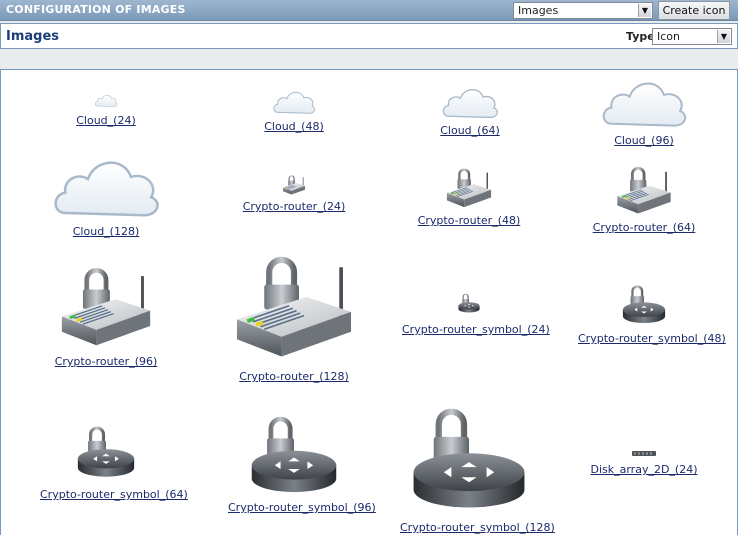 This screenshot has width=738, height=535. Describe the element at coordinates (106, 110) in the screenshot. I see `image-cell: Cloud_(24)` at that location.